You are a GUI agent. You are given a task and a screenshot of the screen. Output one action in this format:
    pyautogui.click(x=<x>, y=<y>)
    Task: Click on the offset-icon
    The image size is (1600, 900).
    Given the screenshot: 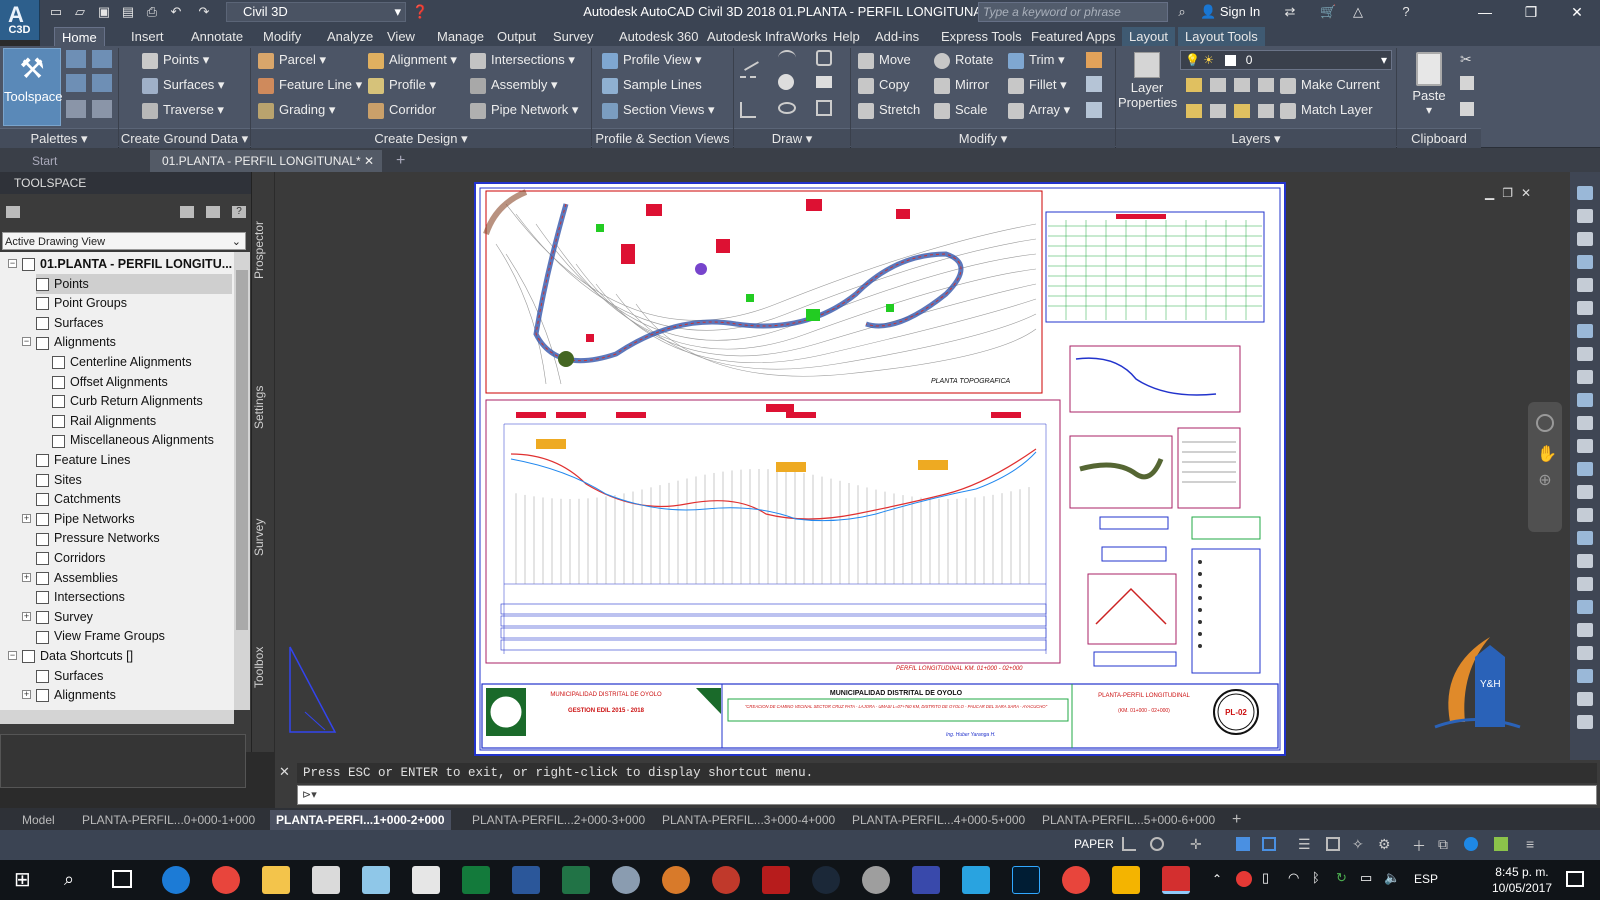 What is the action you would take?
    pyautogui.click(x=1094, y=110)
    